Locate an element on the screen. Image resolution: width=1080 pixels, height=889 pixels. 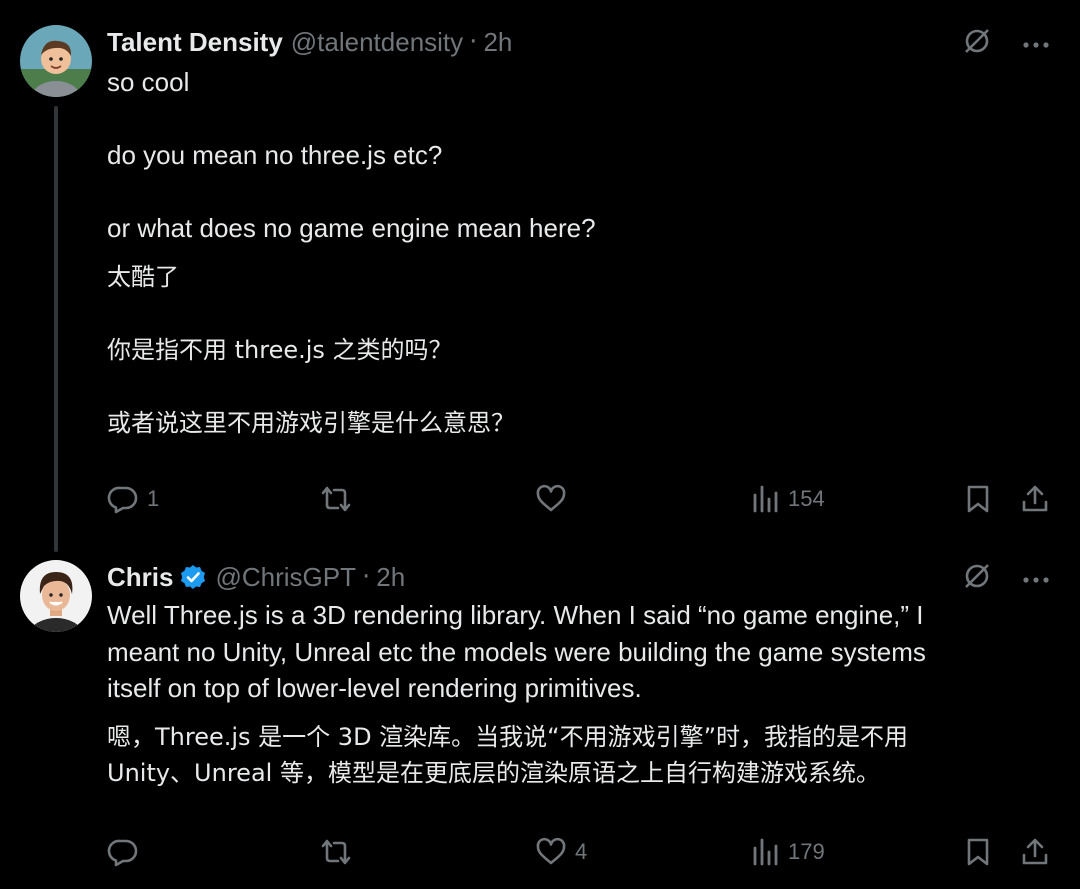
views-button: 154 is located at coordinates (788, 499).